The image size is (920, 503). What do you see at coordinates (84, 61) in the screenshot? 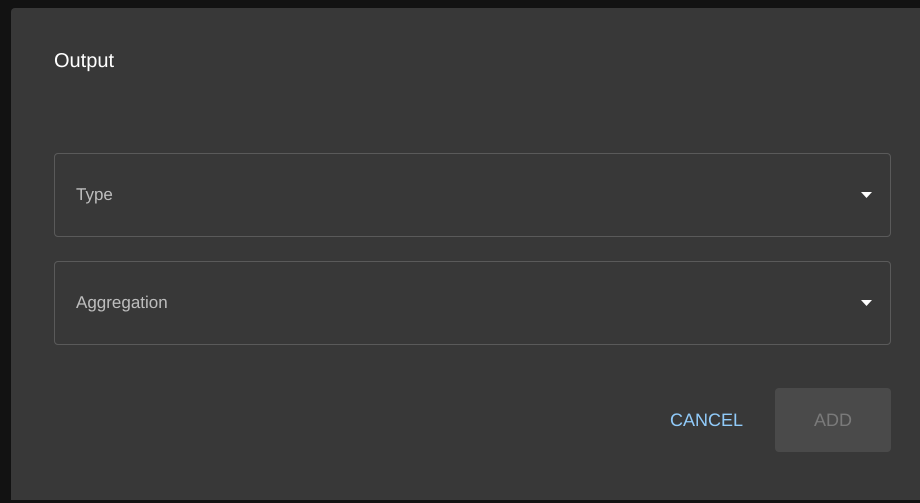
I see `dialog-title: Output` at bounding box center [84, 61].